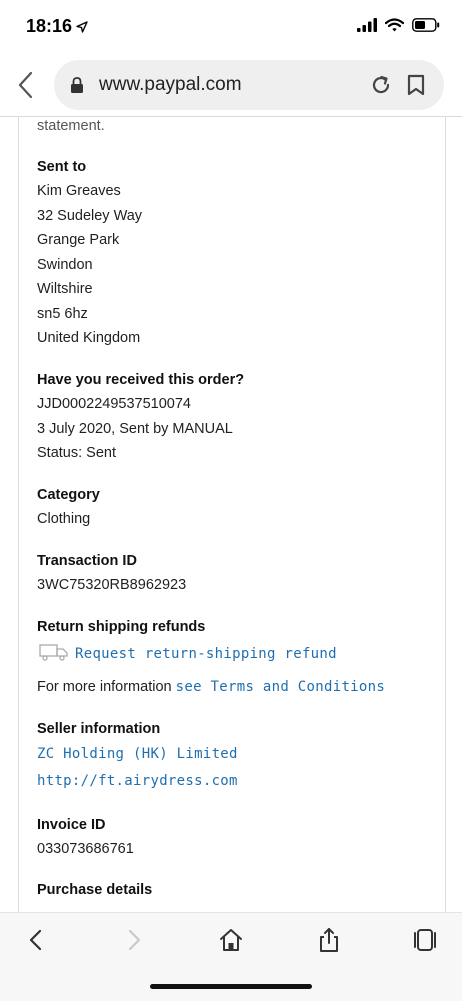  What do you see at coordinates (82, 26) in the screenshot?
I see `location-arrow-icon` at bounding box center [82, 26].